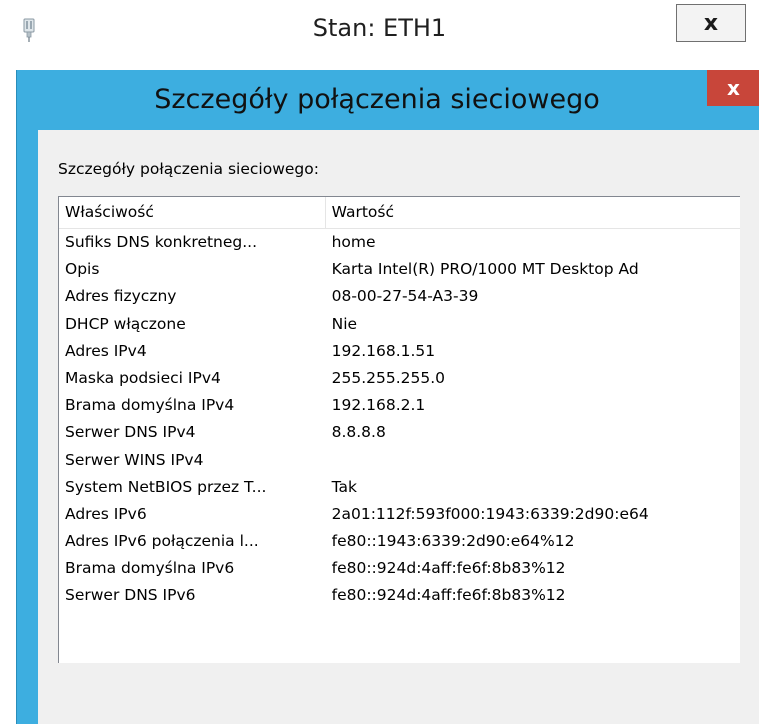 The width and height of the screenshot is (759, 724). I want to click on column-header-value: Wartość, so click(533, 212).